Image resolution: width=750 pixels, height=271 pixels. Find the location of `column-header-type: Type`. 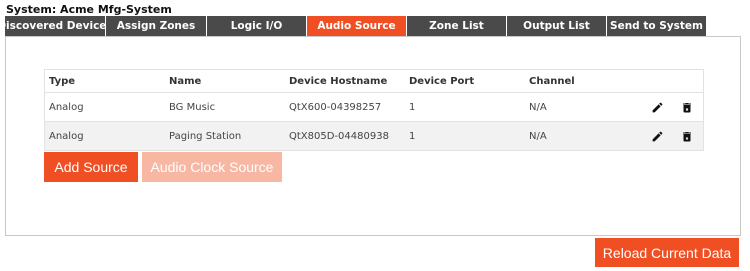

column-header-type: Type is located at coordinates (62, 81).